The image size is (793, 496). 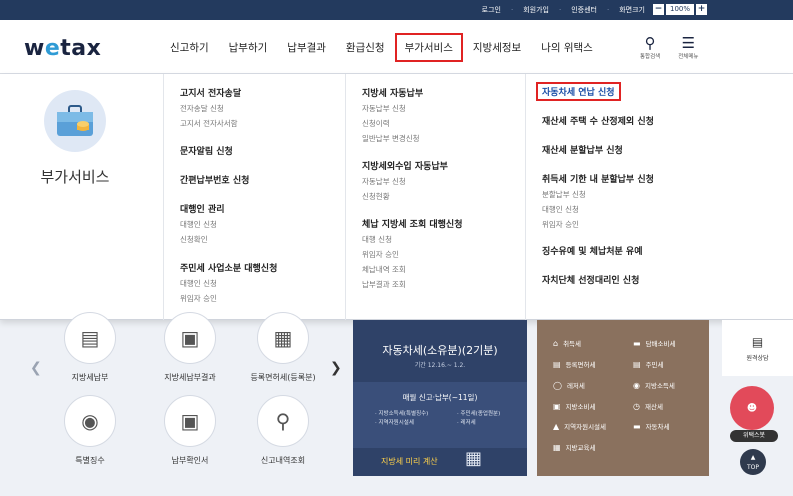 I want to click on menu-item-acquisition-installment: 취득세 기한 내 분할납부 신청, so click(x=598, y=178).